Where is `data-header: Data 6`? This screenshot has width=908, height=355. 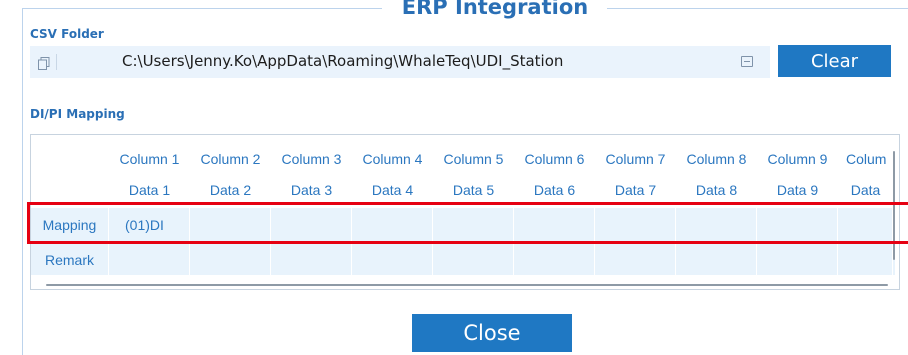
data-header: Data 6 is located at coordinates (554, 190).